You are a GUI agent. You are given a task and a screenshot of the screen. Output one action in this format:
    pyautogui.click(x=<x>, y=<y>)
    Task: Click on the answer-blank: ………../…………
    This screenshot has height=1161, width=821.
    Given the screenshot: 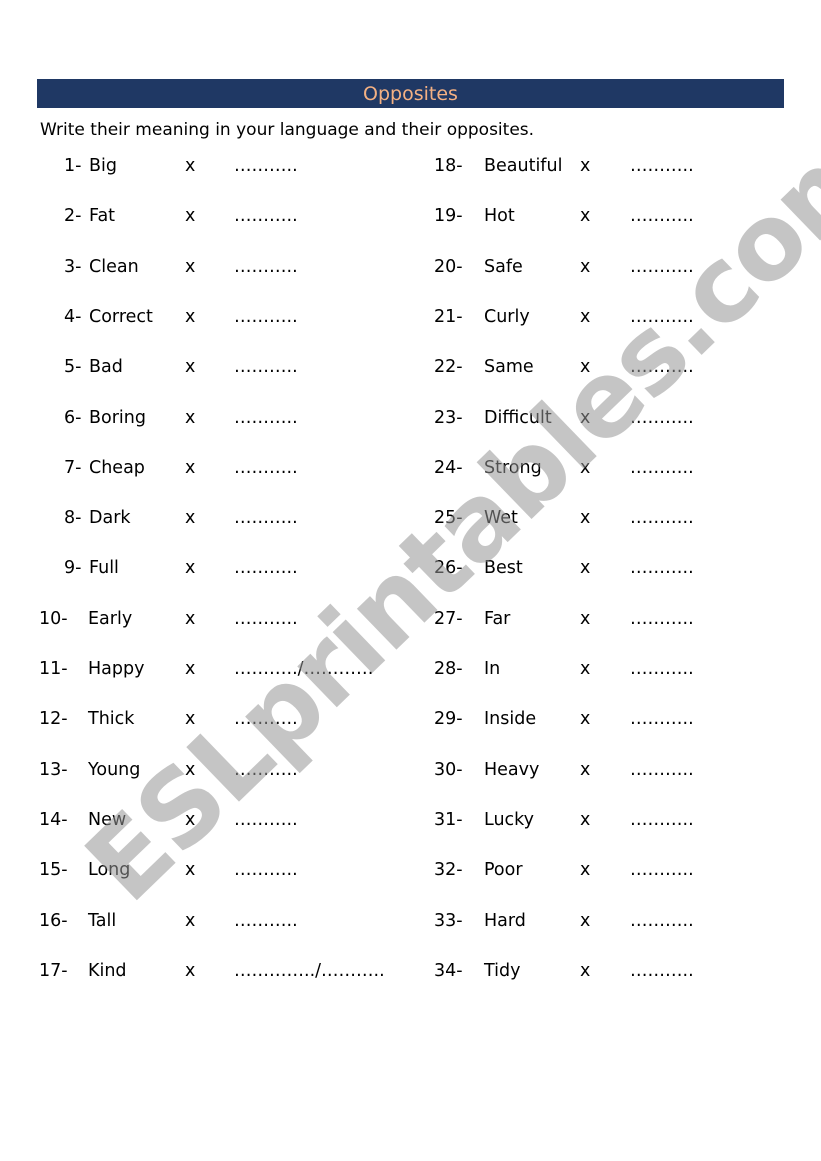 What is the action you would take?
    pyautogui.click(x=304, y=669)
    